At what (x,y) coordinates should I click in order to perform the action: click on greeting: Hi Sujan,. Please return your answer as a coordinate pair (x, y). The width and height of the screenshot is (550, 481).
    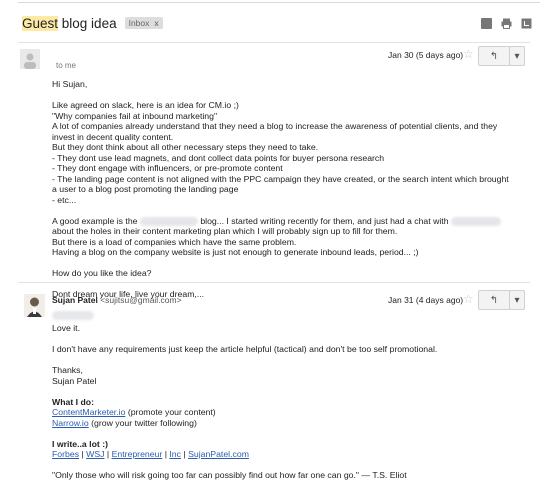
    Looking at the image, I should click on (70, 84).